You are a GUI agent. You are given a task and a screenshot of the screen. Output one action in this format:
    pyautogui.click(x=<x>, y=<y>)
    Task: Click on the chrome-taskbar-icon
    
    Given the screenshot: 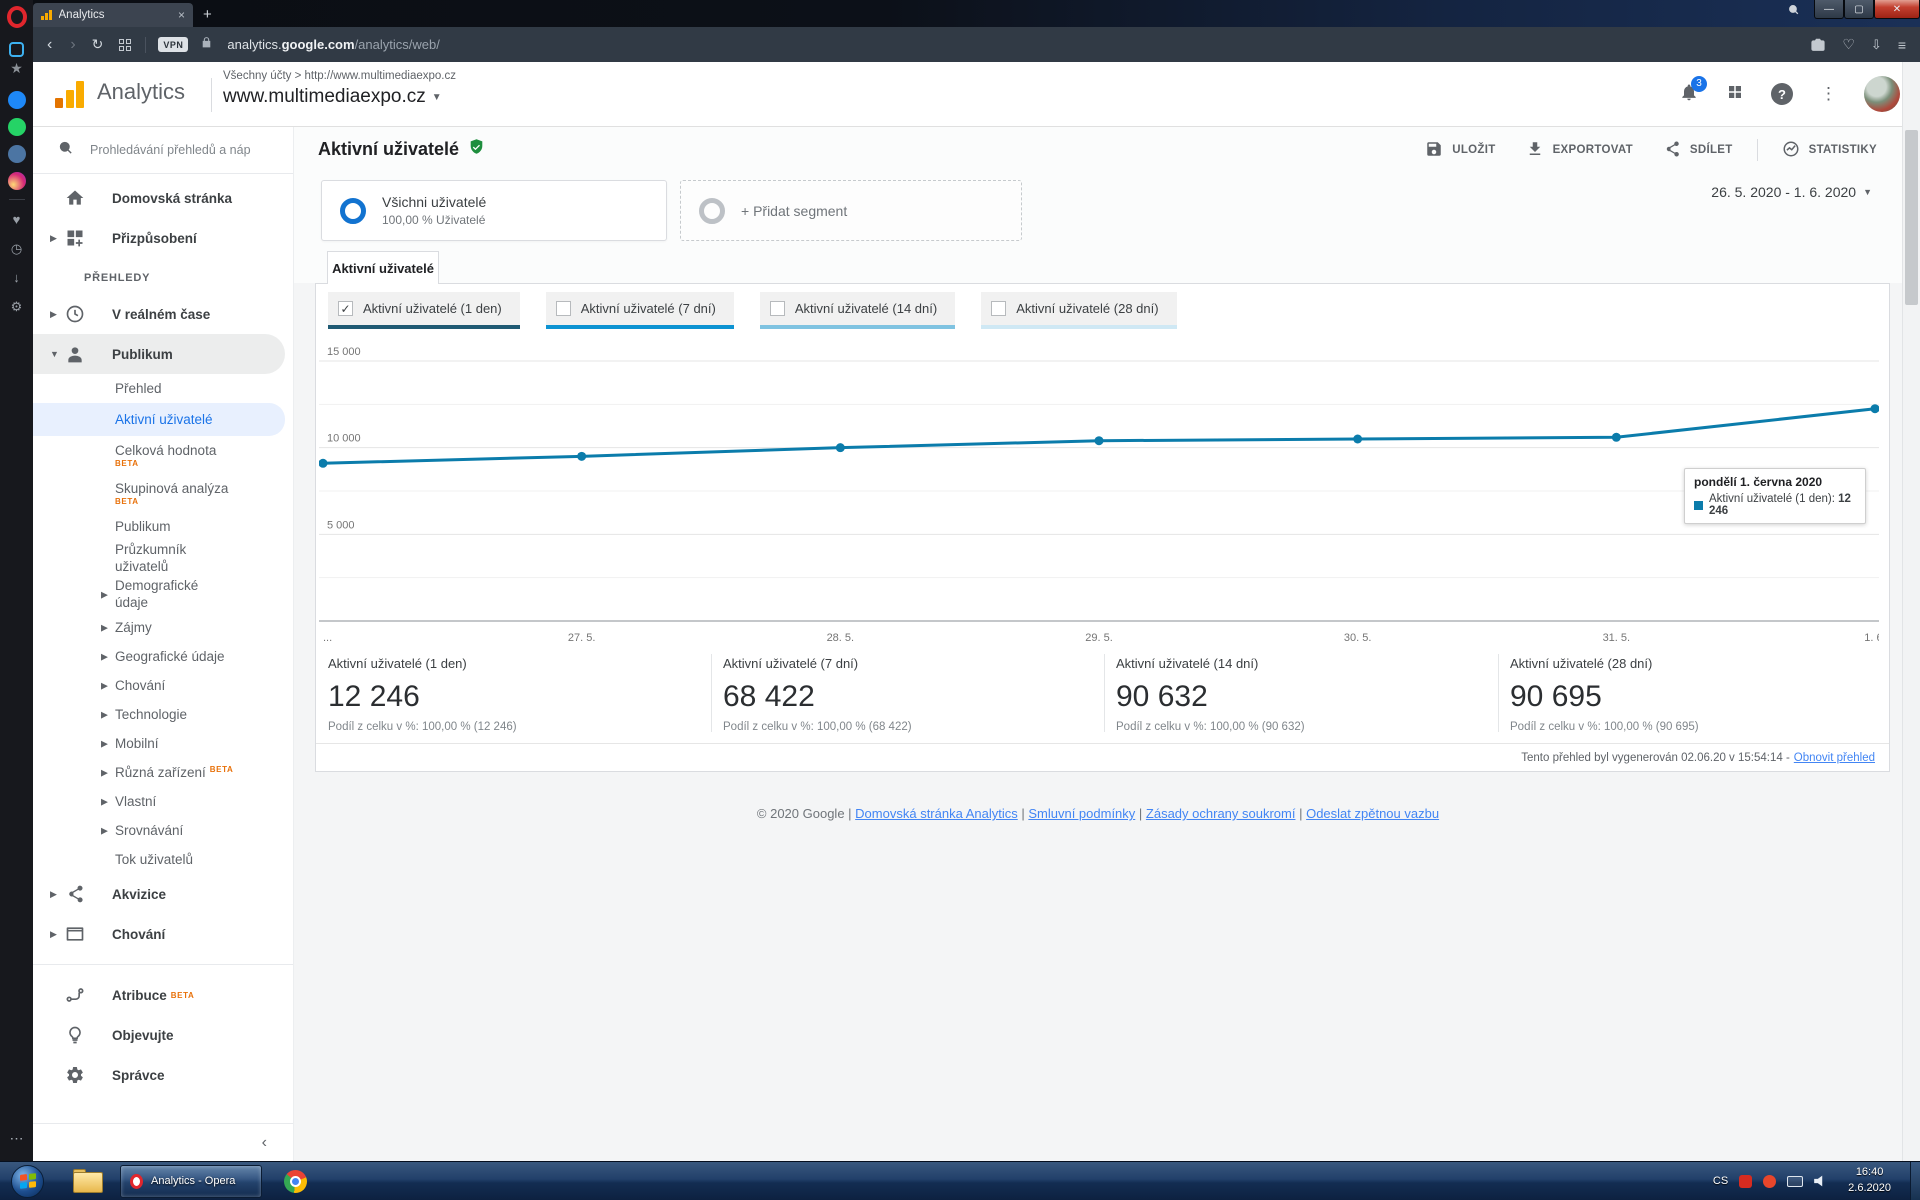 What is the action you would take?
    pyautogui.click(x=295, y=1181)
    